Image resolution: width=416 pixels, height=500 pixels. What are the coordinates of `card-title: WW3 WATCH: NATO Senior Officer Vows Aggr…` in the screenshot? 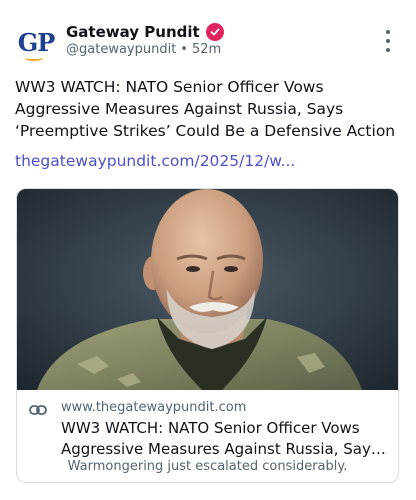 It's located at (226, 439).